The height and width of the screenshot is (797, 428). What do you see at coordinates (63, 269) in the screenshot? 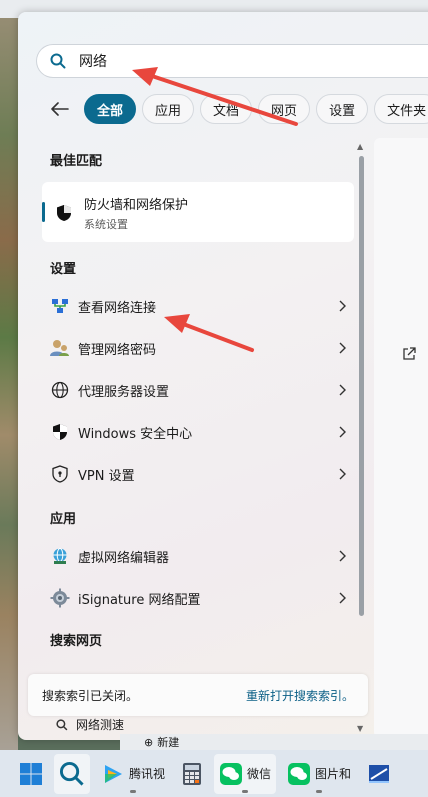
I see `section-settings: 设置` at bounding box center [63, 269].